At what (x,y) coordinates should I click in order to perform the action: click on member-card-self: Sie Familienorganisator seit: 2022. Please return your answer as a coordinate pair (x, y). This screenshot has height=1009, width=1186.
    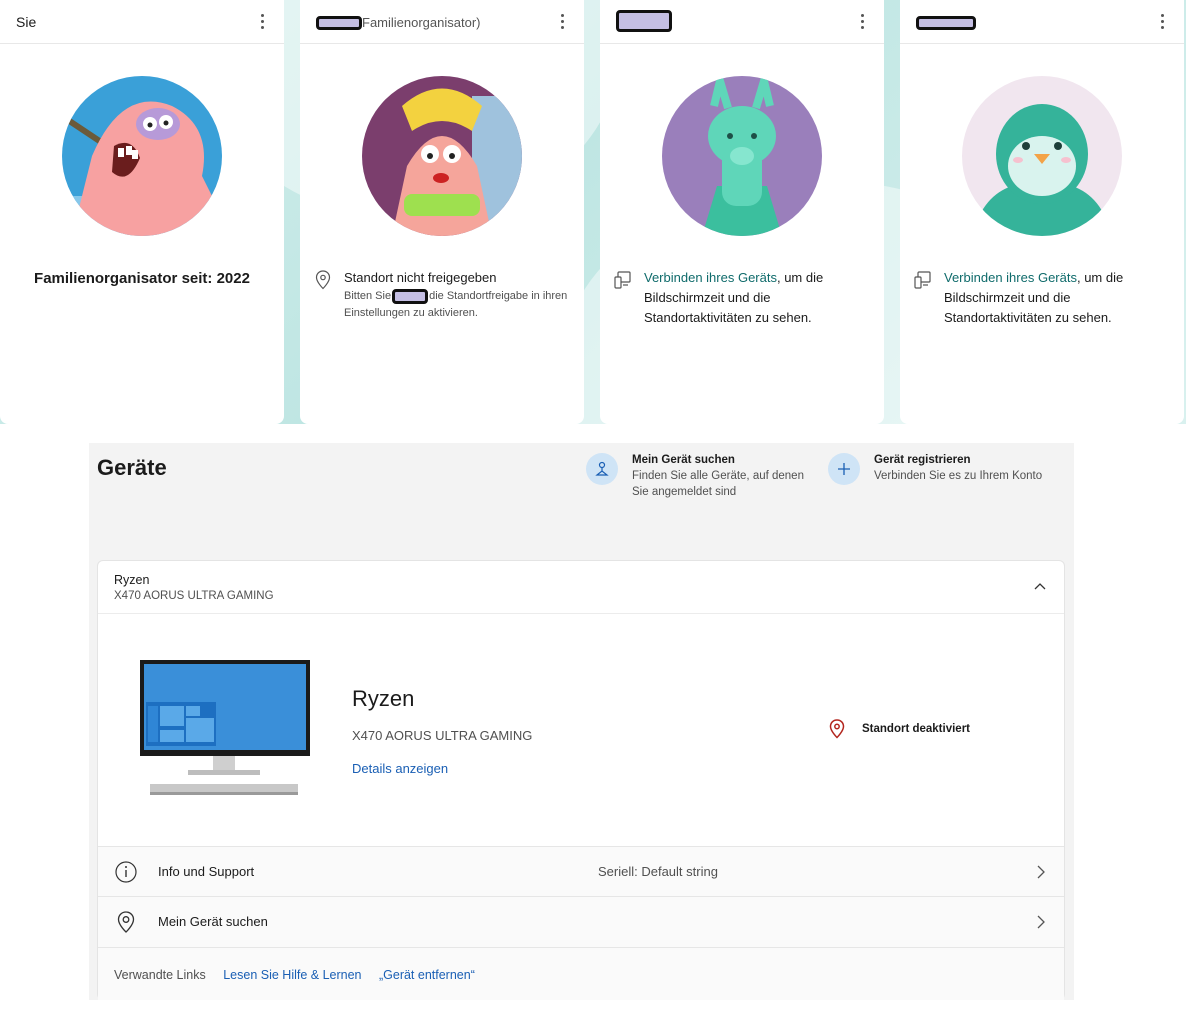
    Looking at the image, I should click on (142, 212).